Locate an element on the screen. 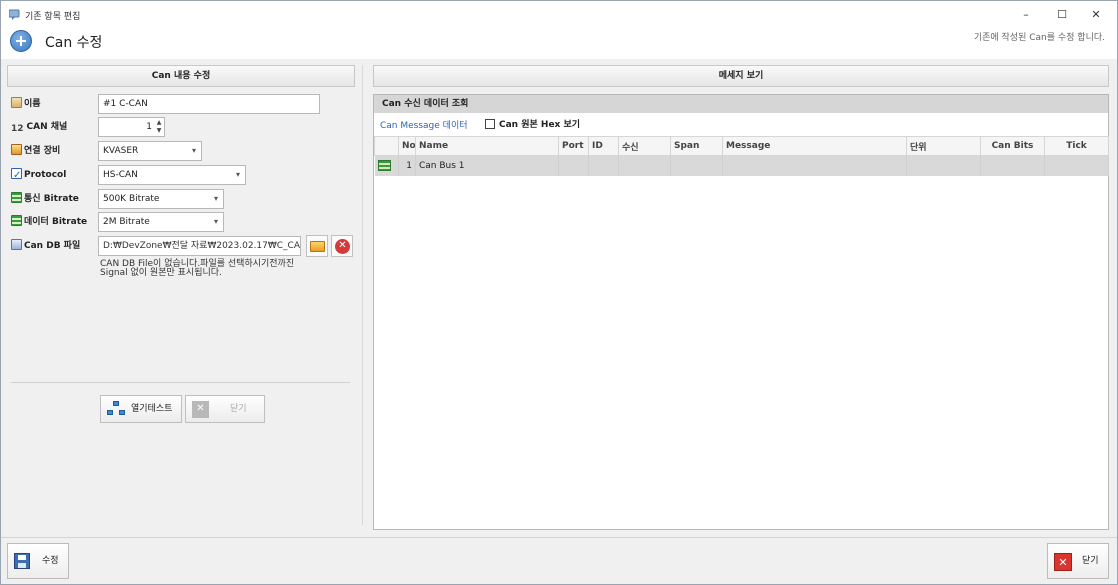 Image resolution: width=1118 pixels, height=585 pixels. row-bits is located at coordinates (1012, 165).